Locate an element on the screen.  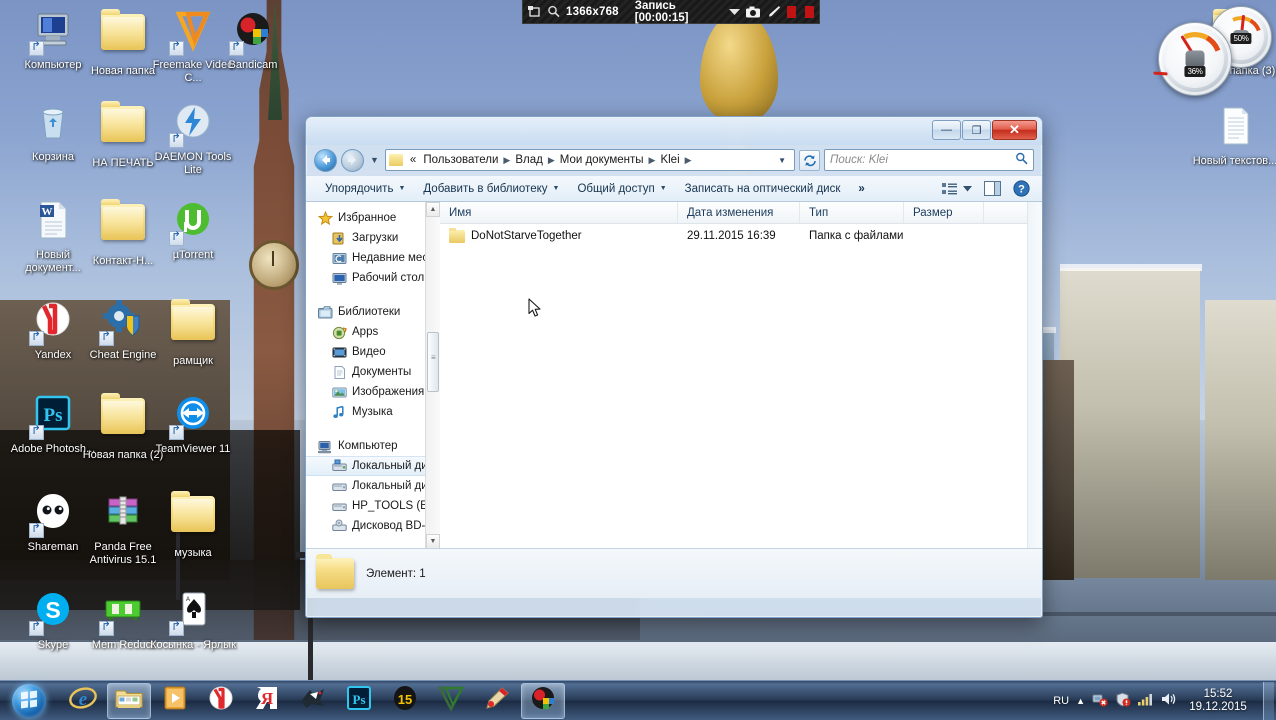
breadcrumb-item-0: Пользователи is located at coordinates (460, 160).